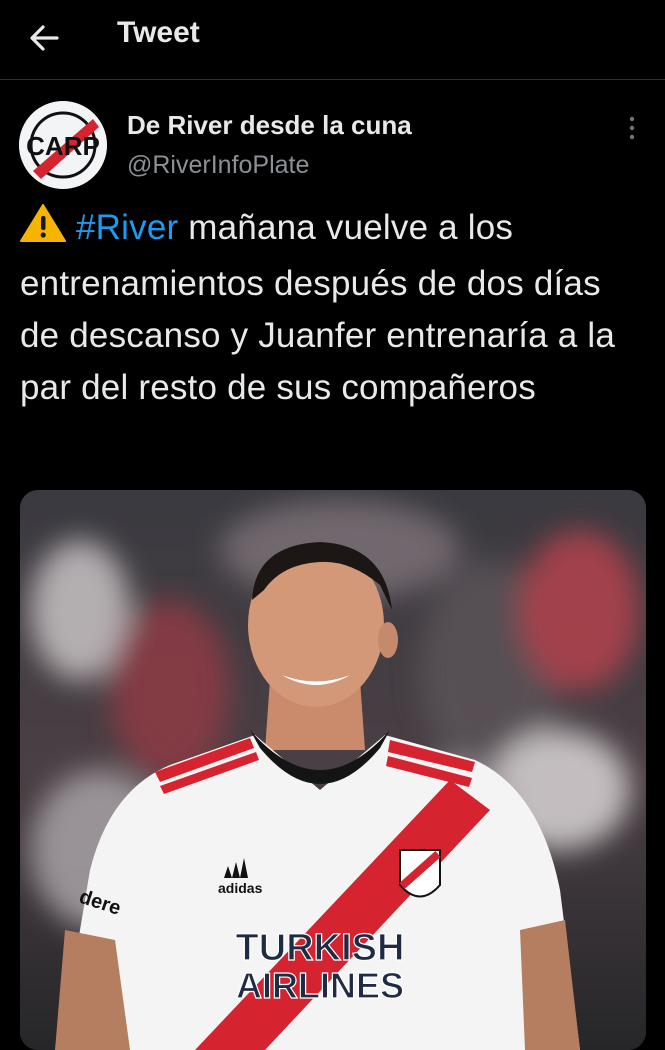  Describe the element at coordinates (127, 227) in the screenshot. I see `hashtag-link: #River` at that location.